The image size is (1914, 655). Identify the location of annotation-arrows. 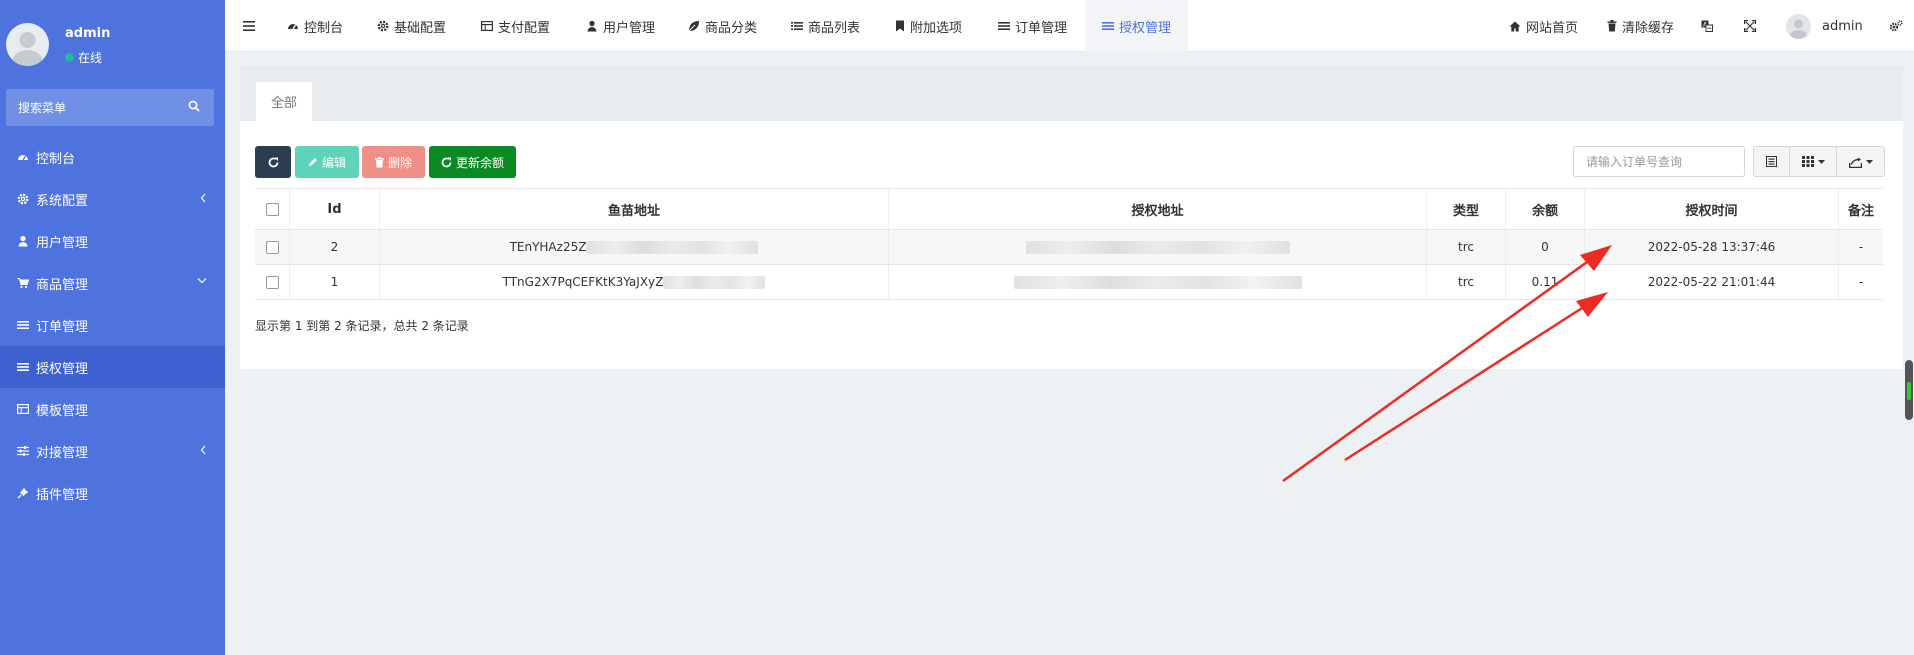
(1447, 364).